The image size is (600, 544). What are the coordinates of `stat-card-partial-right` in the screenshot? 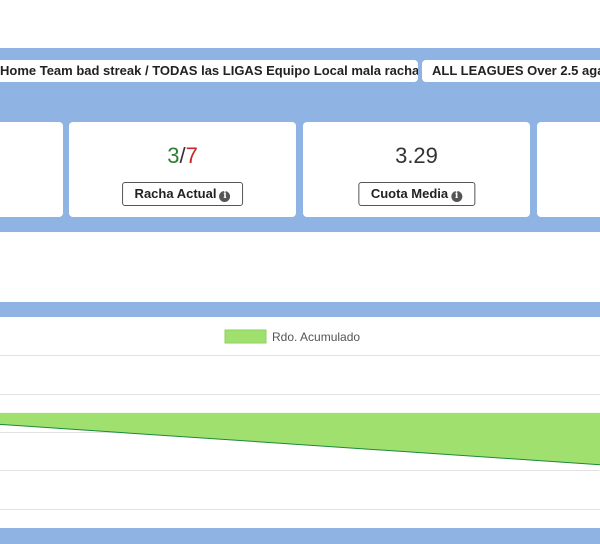 It's located at (568, 169).